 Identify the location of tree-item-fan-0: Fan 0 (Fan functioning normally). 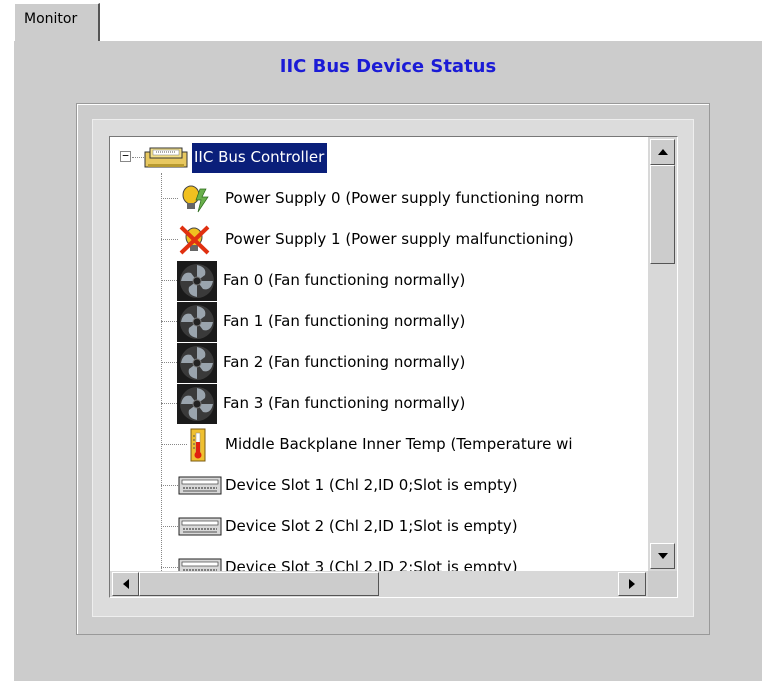
(379, 280).